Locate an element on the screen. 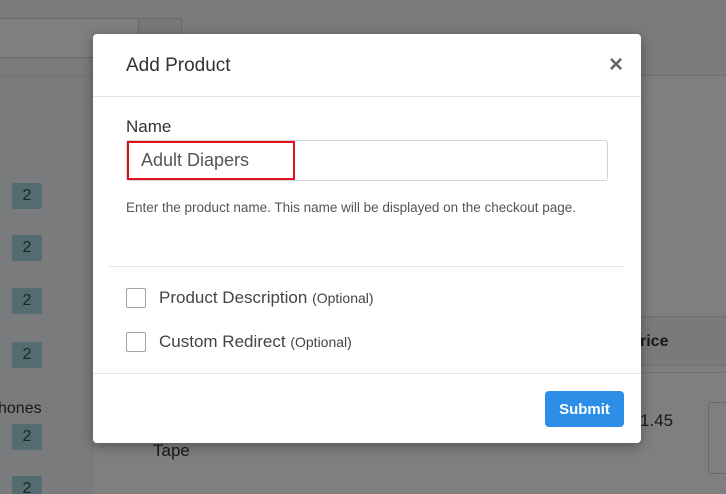 This screenshot has width=726, height=494. product-name-input is located at coordinates (367, 160).